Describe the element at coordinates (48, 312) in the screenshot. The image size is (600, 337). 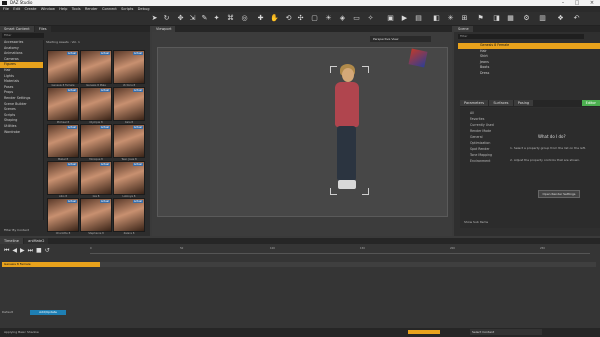
I see `add-update-key-button: Add/Update` at that location.